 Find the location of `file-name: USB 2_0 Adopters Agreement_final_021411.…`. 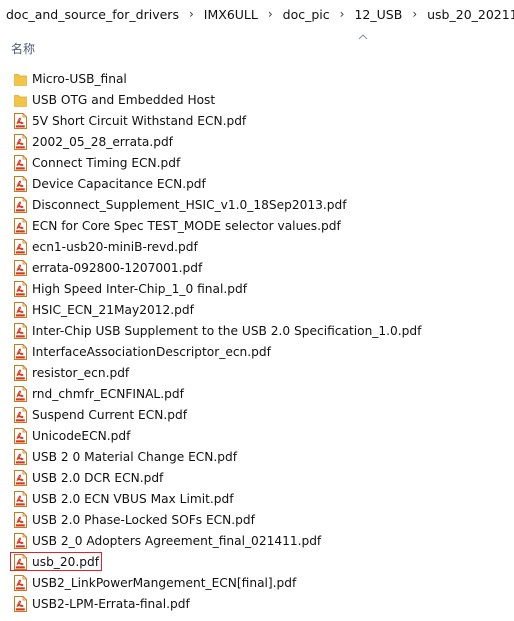

file-name: USB 2_0 Adopters Agreement_final_021411.… is located at coordinates (177, 540).